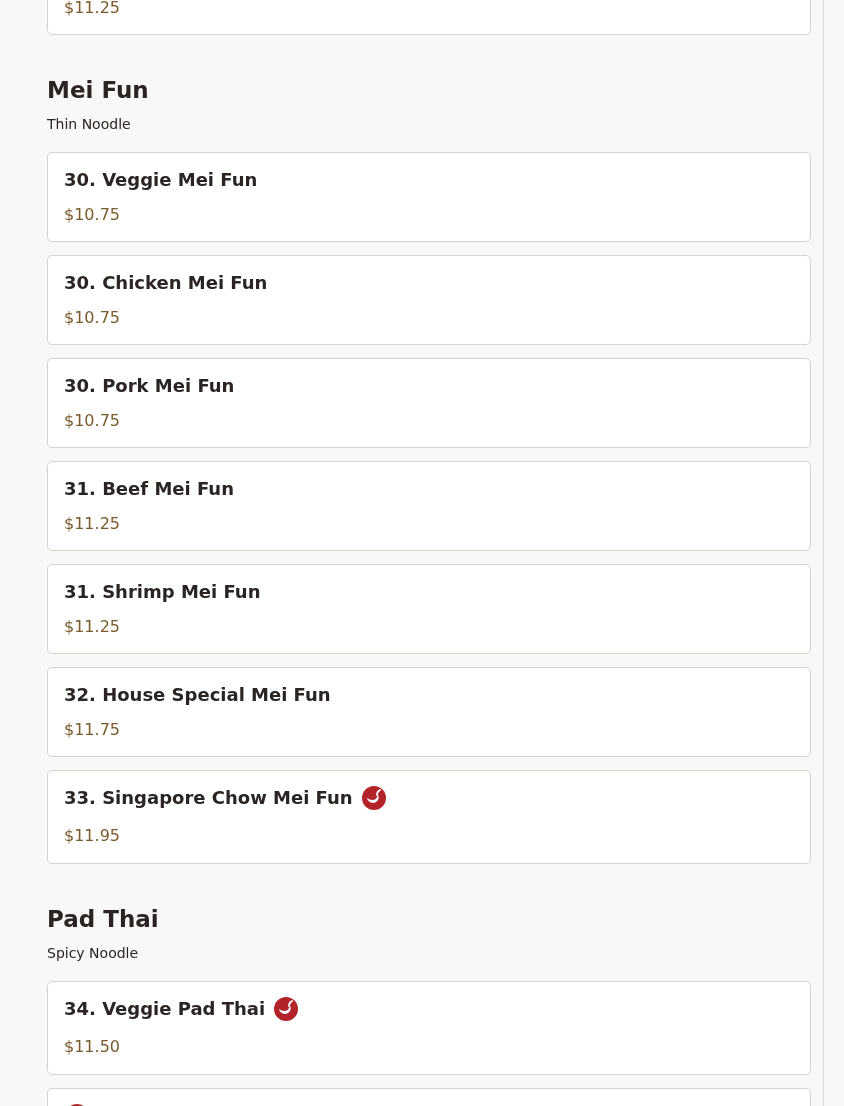 This screenshot has width=844, height=1106. Describe the element at coordinates (92, 730) in the screenshot. I see `item-price: $11.75` at that location.